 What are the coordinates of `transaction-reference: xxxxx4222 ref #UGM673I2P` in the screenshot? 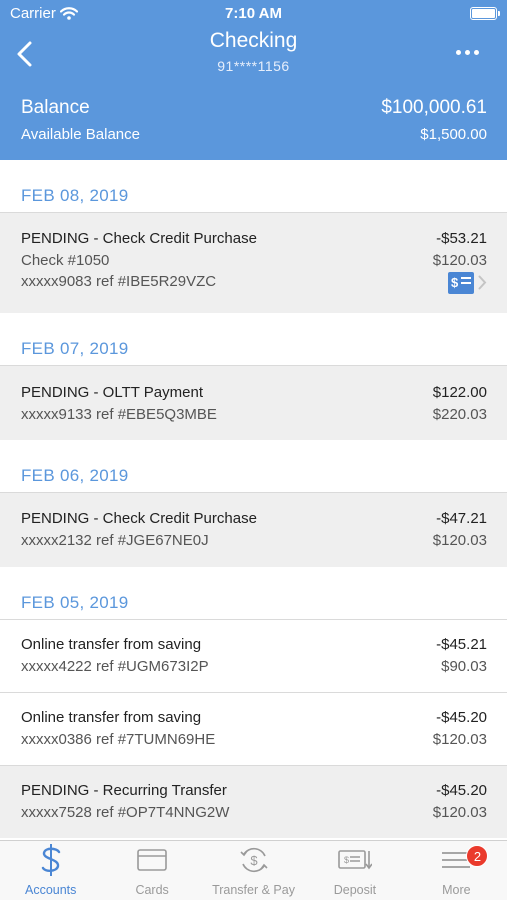 It's located at (115, 666).